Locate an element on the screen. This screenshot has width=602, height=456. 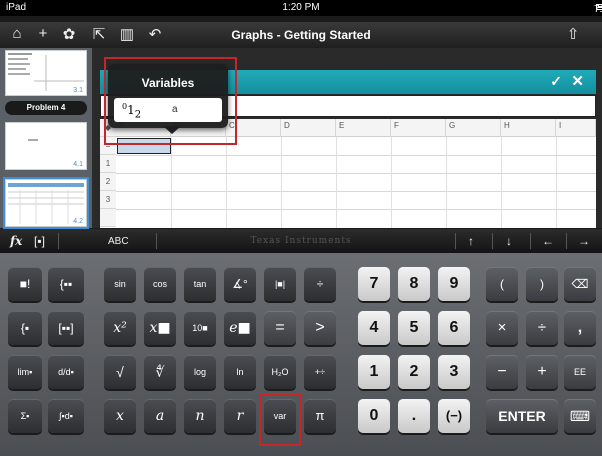
divide-key: ÷ is located at coordinates (542, 328).